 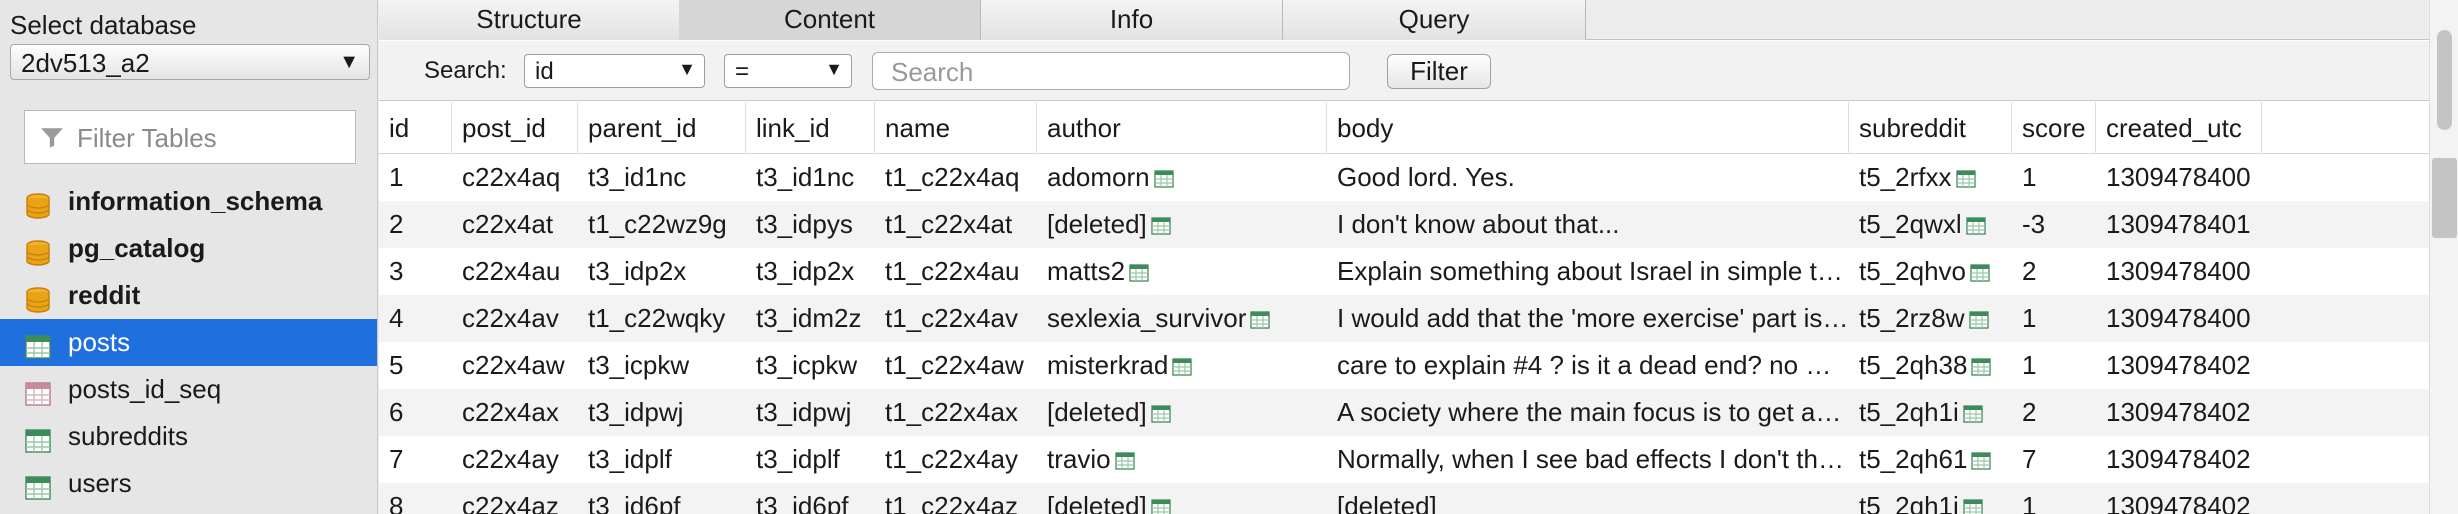 I want to click on cell-name: t1_c22x4av, so click(x=956, y=318).